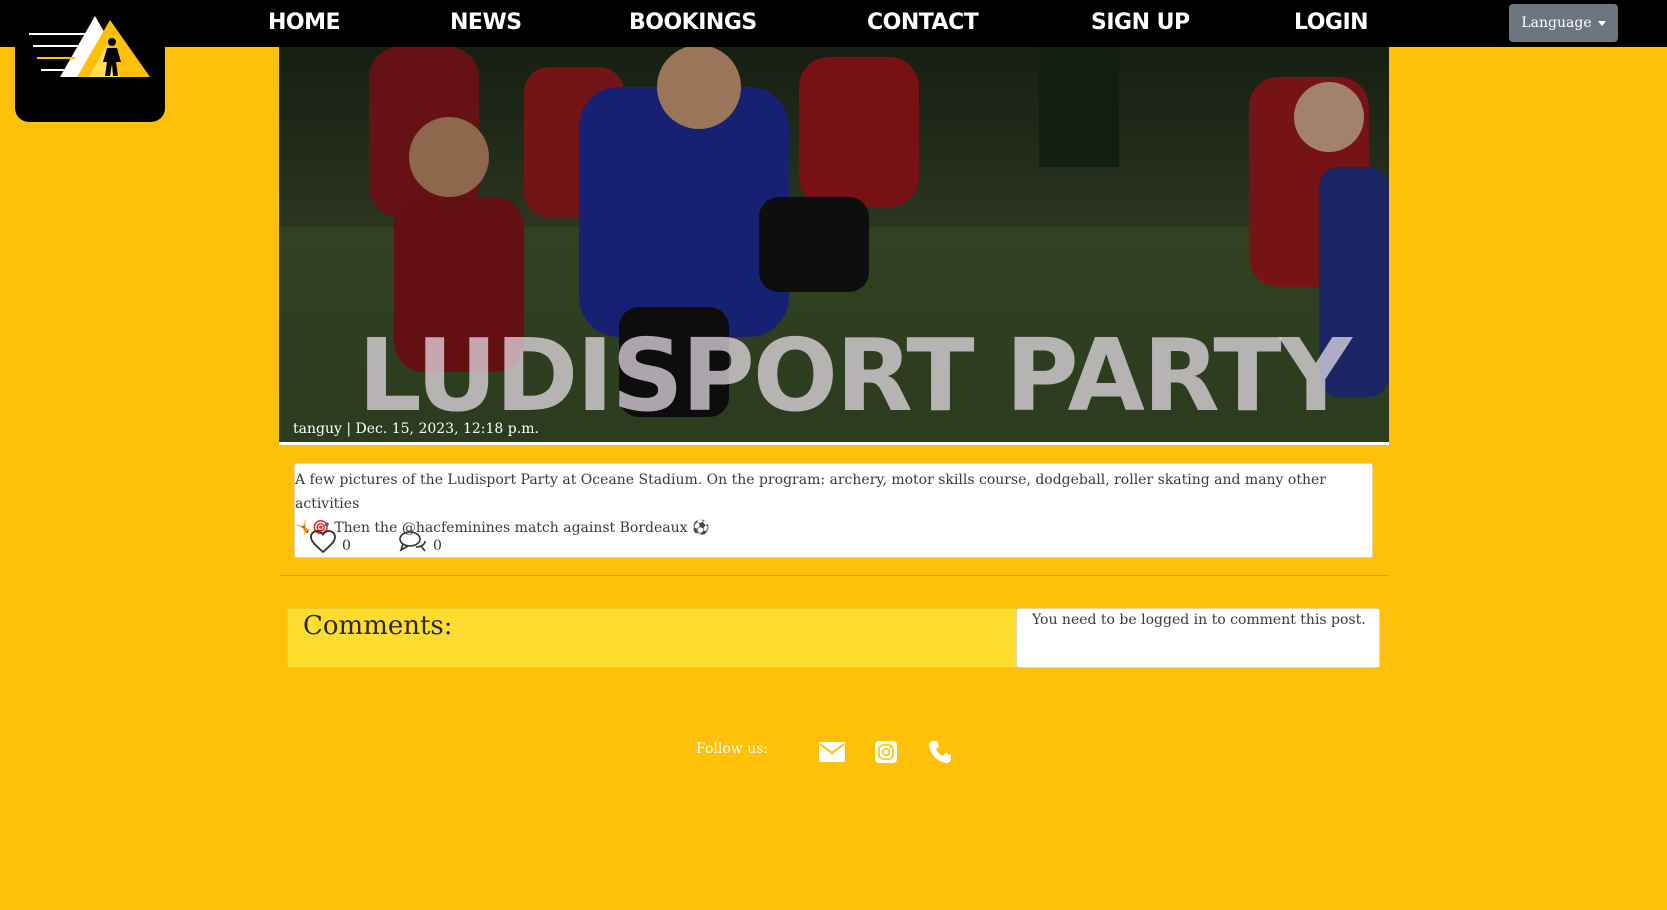 The width and height of the screenshot is (1667, 910). What do you see at coordinates (854, 375) in the screenshot?
I see `post-title: LUDISPORT PARTY` at bounding box center [854, 375].